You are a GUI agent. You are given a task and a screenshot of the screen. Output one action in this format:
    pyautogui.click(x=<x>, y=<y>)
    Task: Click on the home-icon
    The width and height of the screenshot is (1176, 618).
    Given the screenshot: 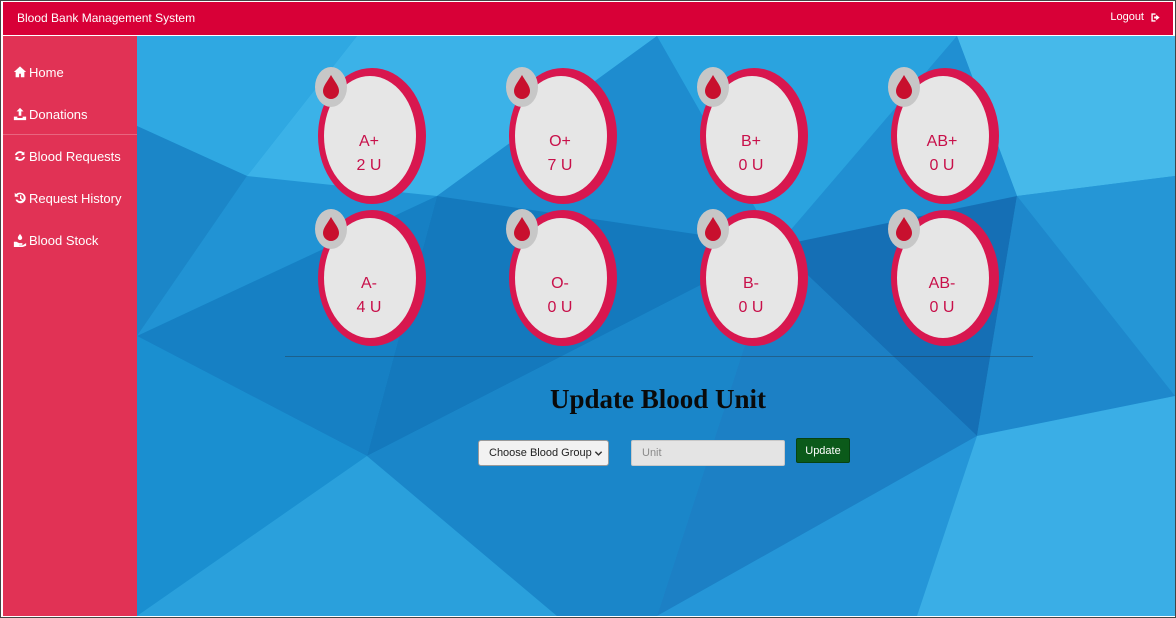 What is the action you would take?
    pyautogui.click(x=19, y=72)
    